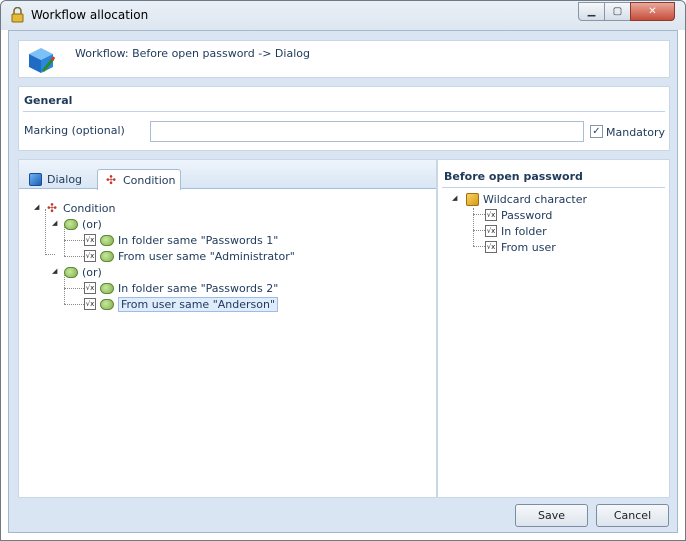 The width and height of the screenshot is (686, 541). Describe the element at coordinates (343, 15) in the screenshot. I see `title-bar: Workflow allocation ▁ ▢ ✕` at that location.